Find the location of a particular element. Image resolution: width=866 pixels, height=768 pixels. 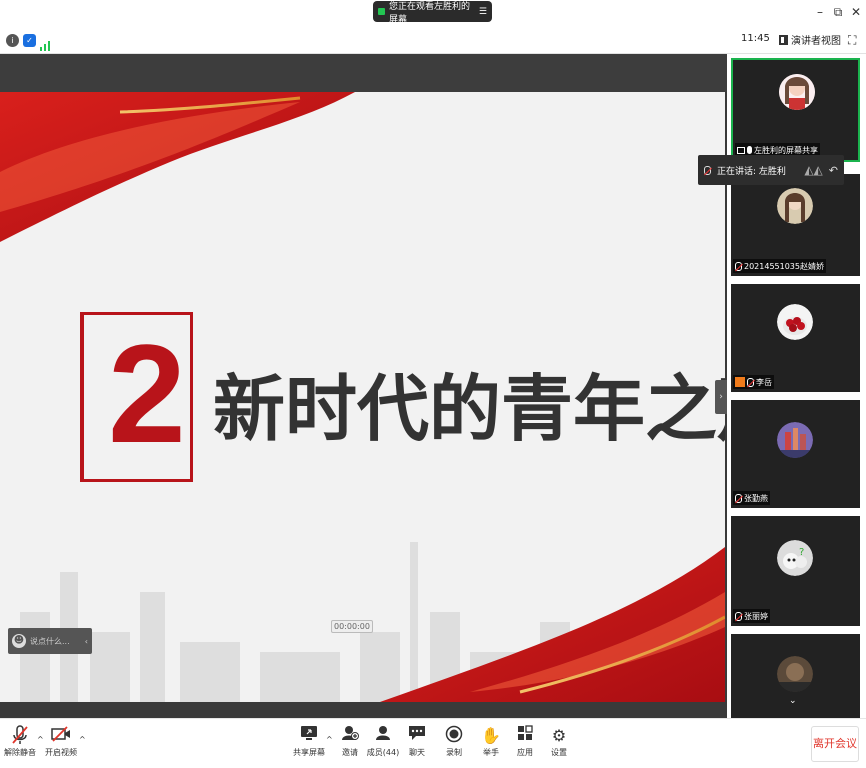

record-label: 录制 is located at coordinates (454, 752).